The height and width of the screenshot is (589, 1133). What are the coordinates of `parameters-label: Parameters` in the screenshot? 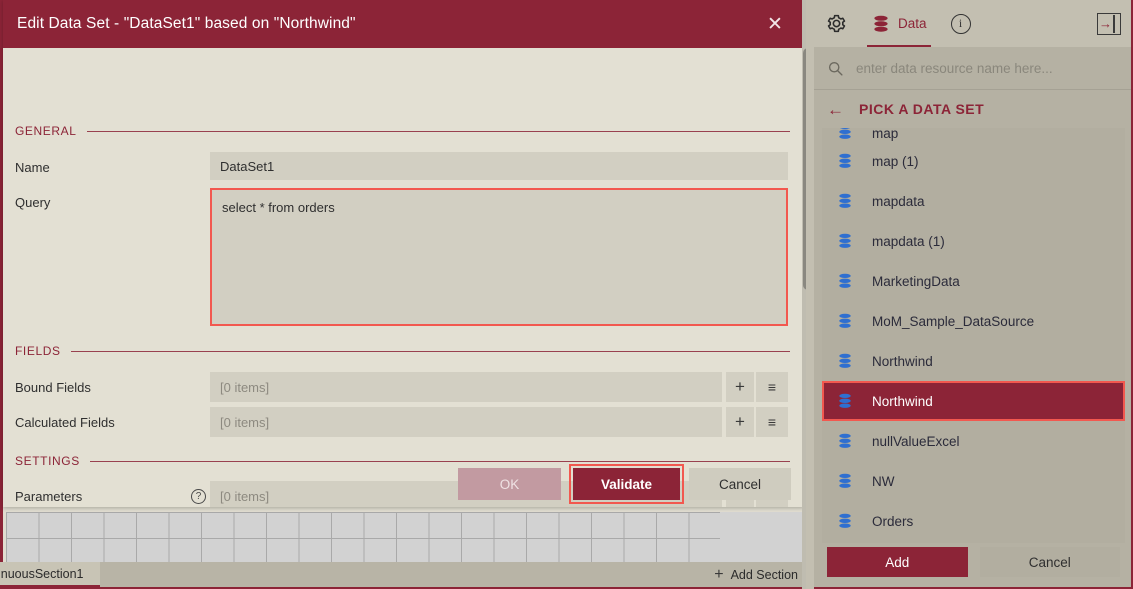 It's located at (49, 496).